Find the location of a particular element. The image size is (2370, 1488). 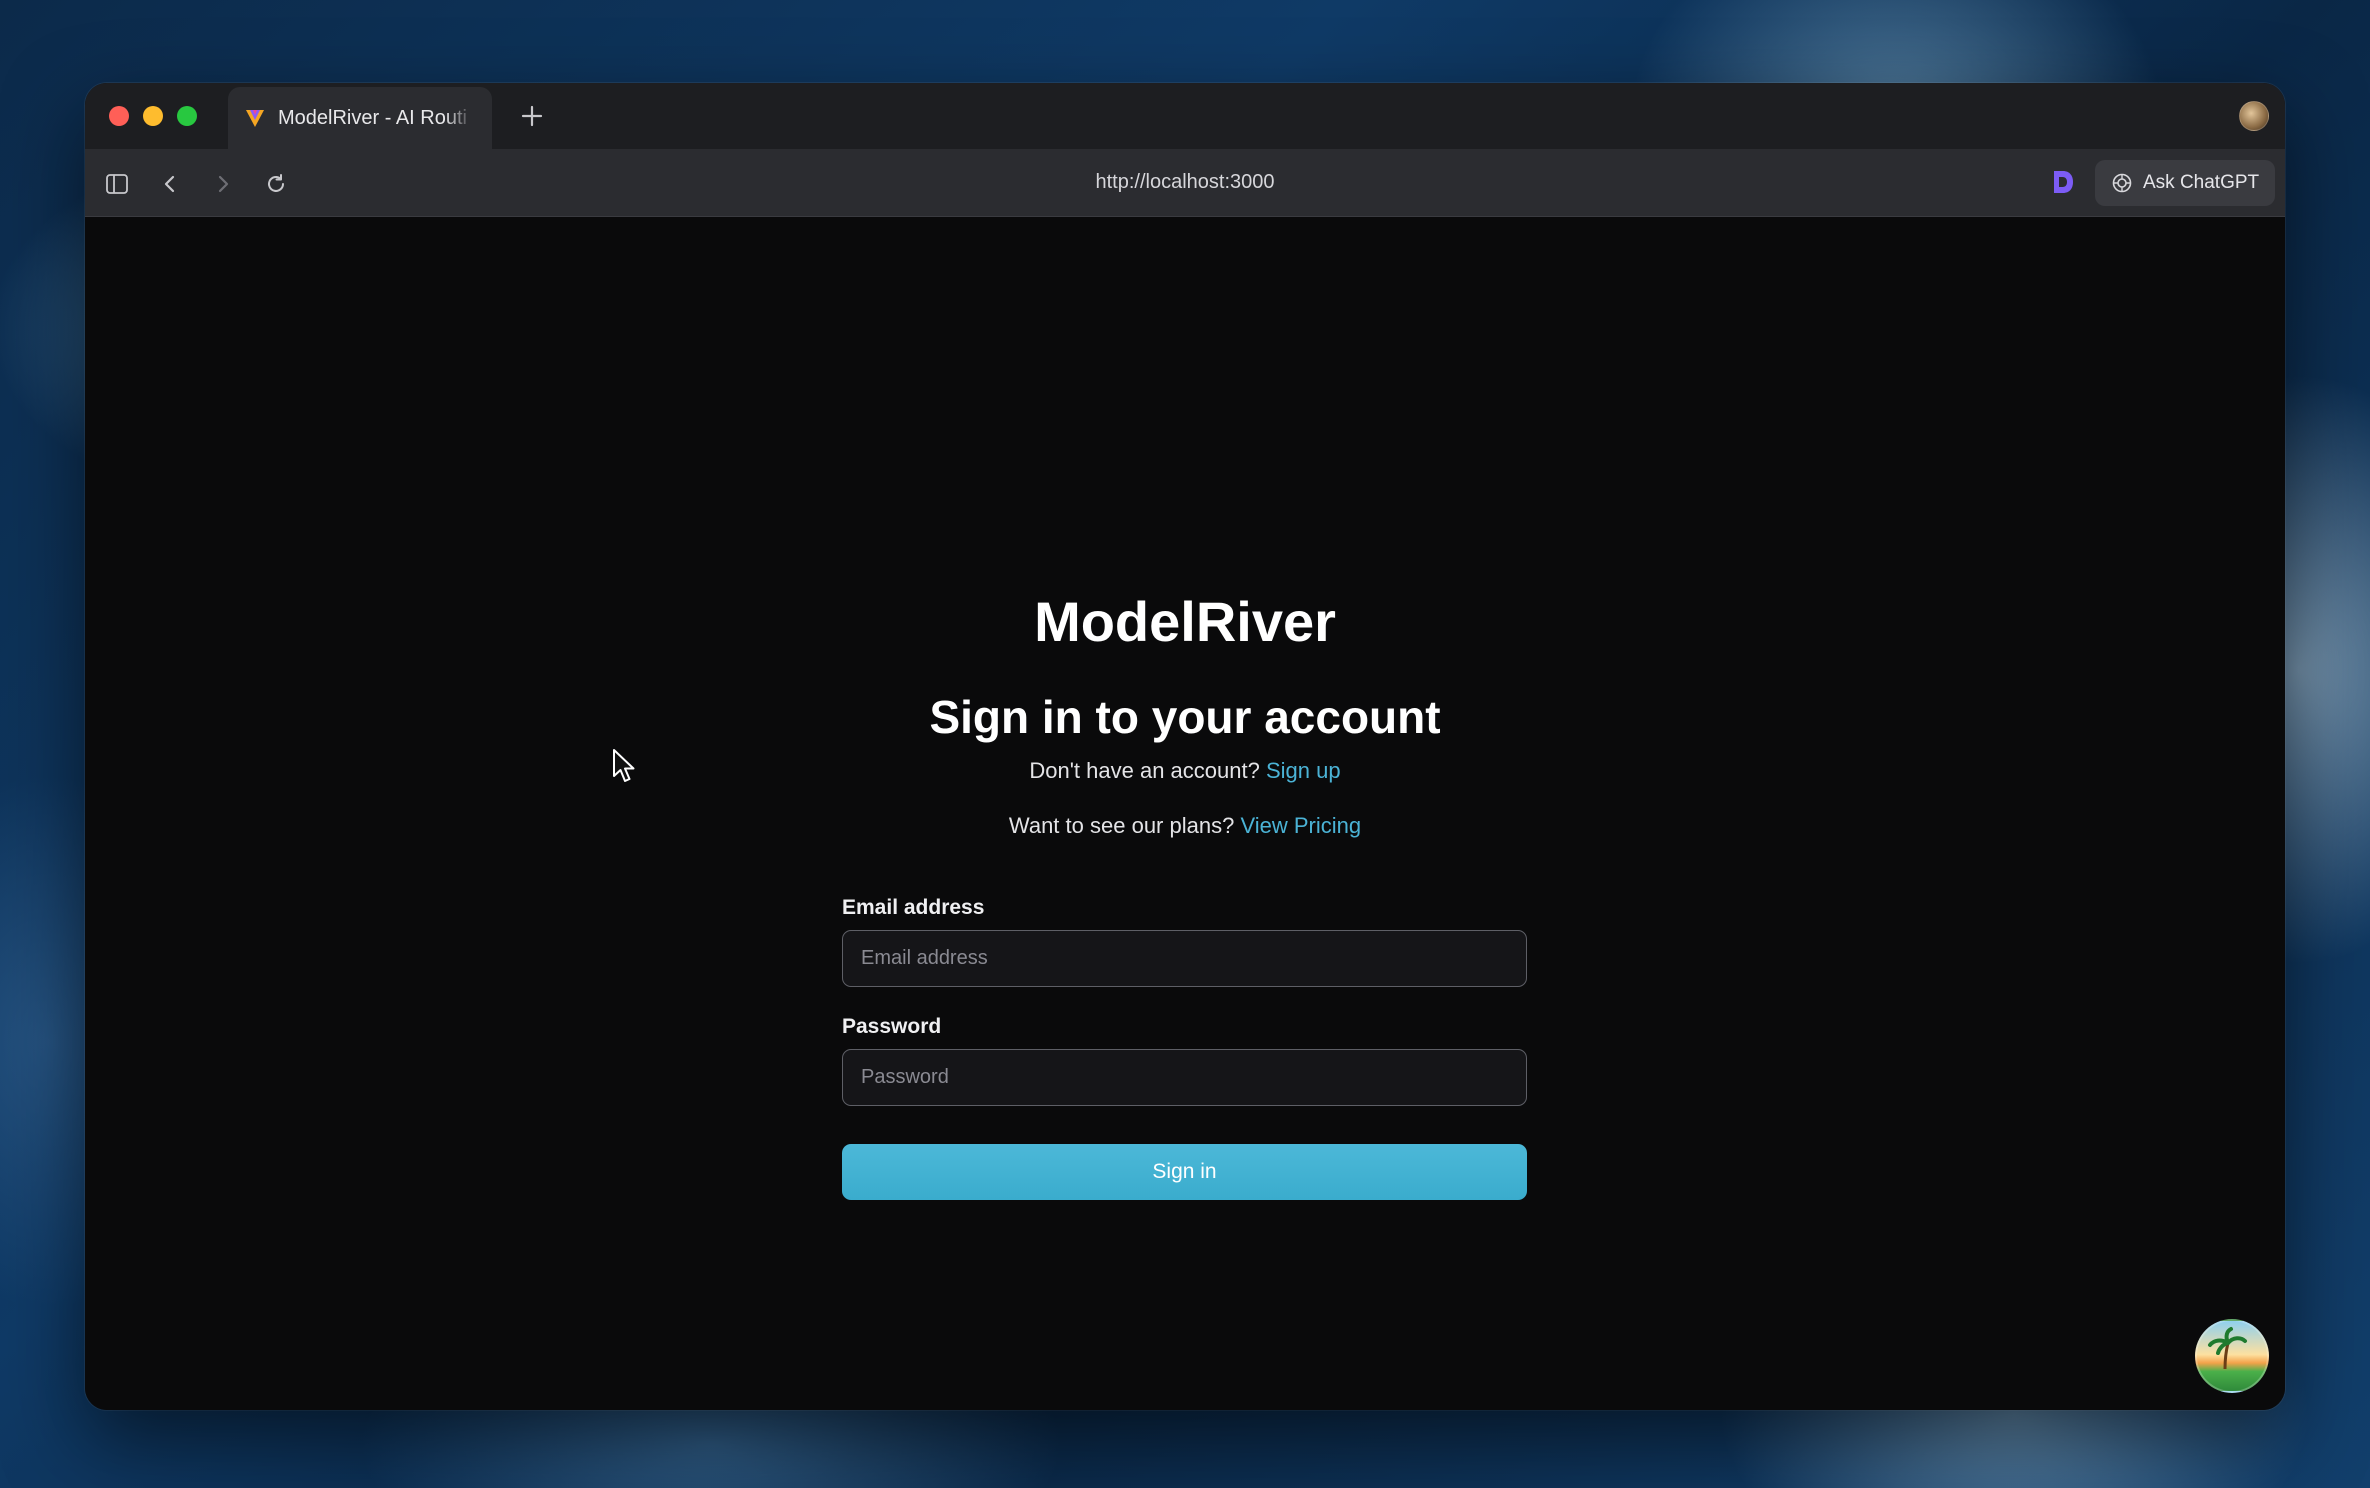

chatgpt-icon is located at coordinates (2122, 183).